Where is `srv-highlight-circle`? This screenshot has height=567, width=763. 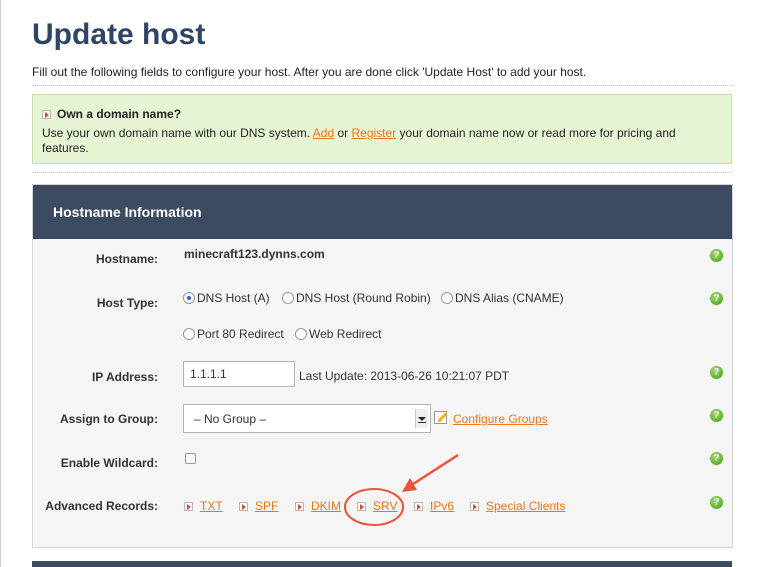
srv-highlight-circle is located at coordinates (374, 507).